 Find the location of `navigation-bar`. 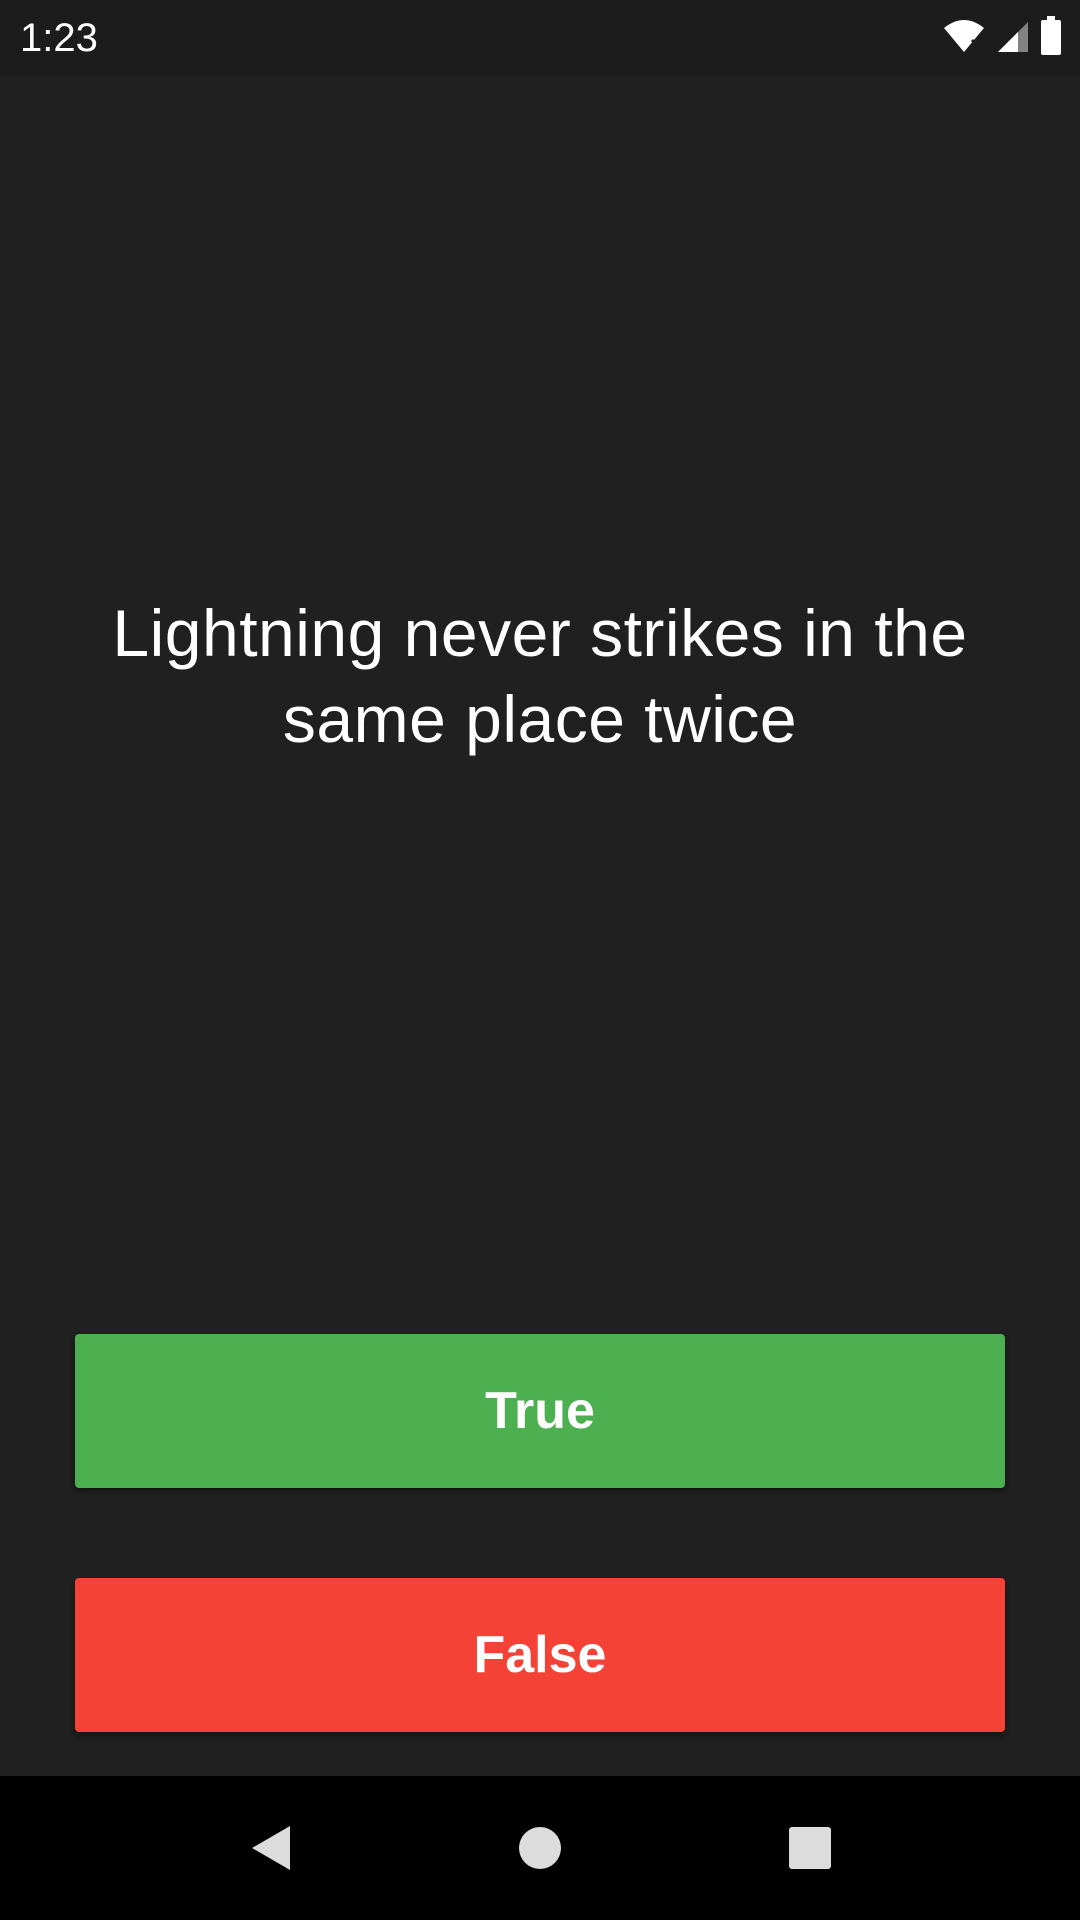

navigation-bar is located at coordinates (540, 1848).